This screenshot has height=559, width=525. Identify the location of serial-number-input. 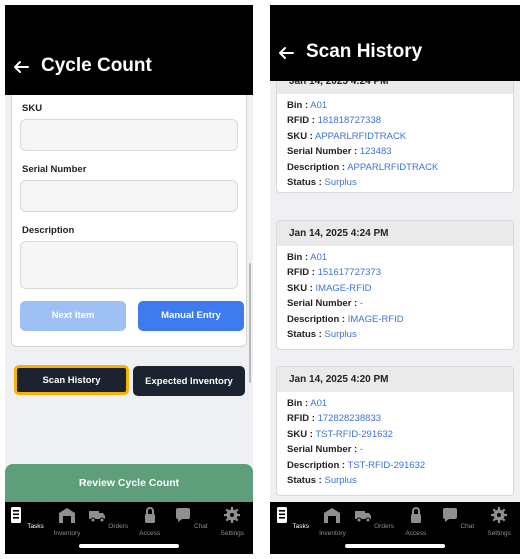
(129, 196).